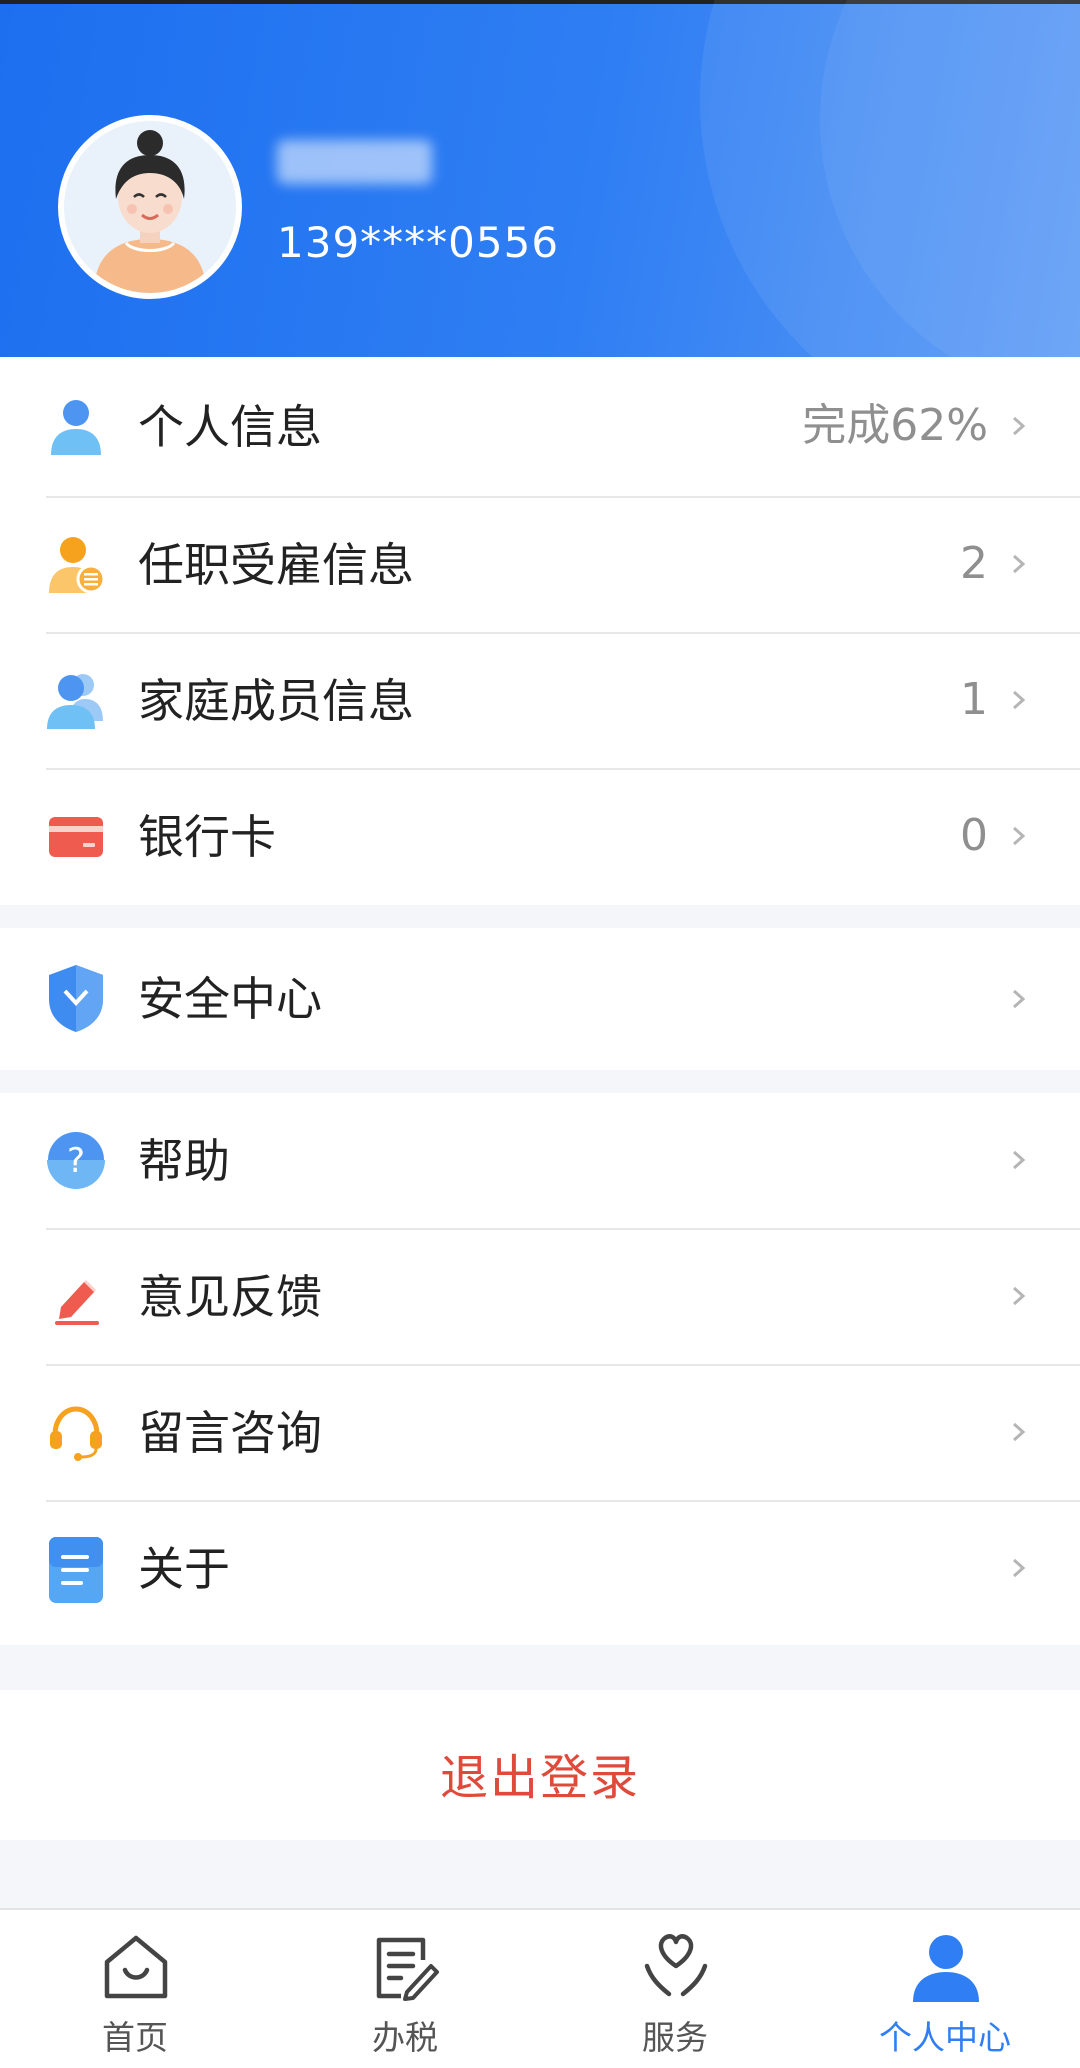 The width and height of the screenshot is (1080, 2068). I want to click on profile-icon, so click(946, 1968).